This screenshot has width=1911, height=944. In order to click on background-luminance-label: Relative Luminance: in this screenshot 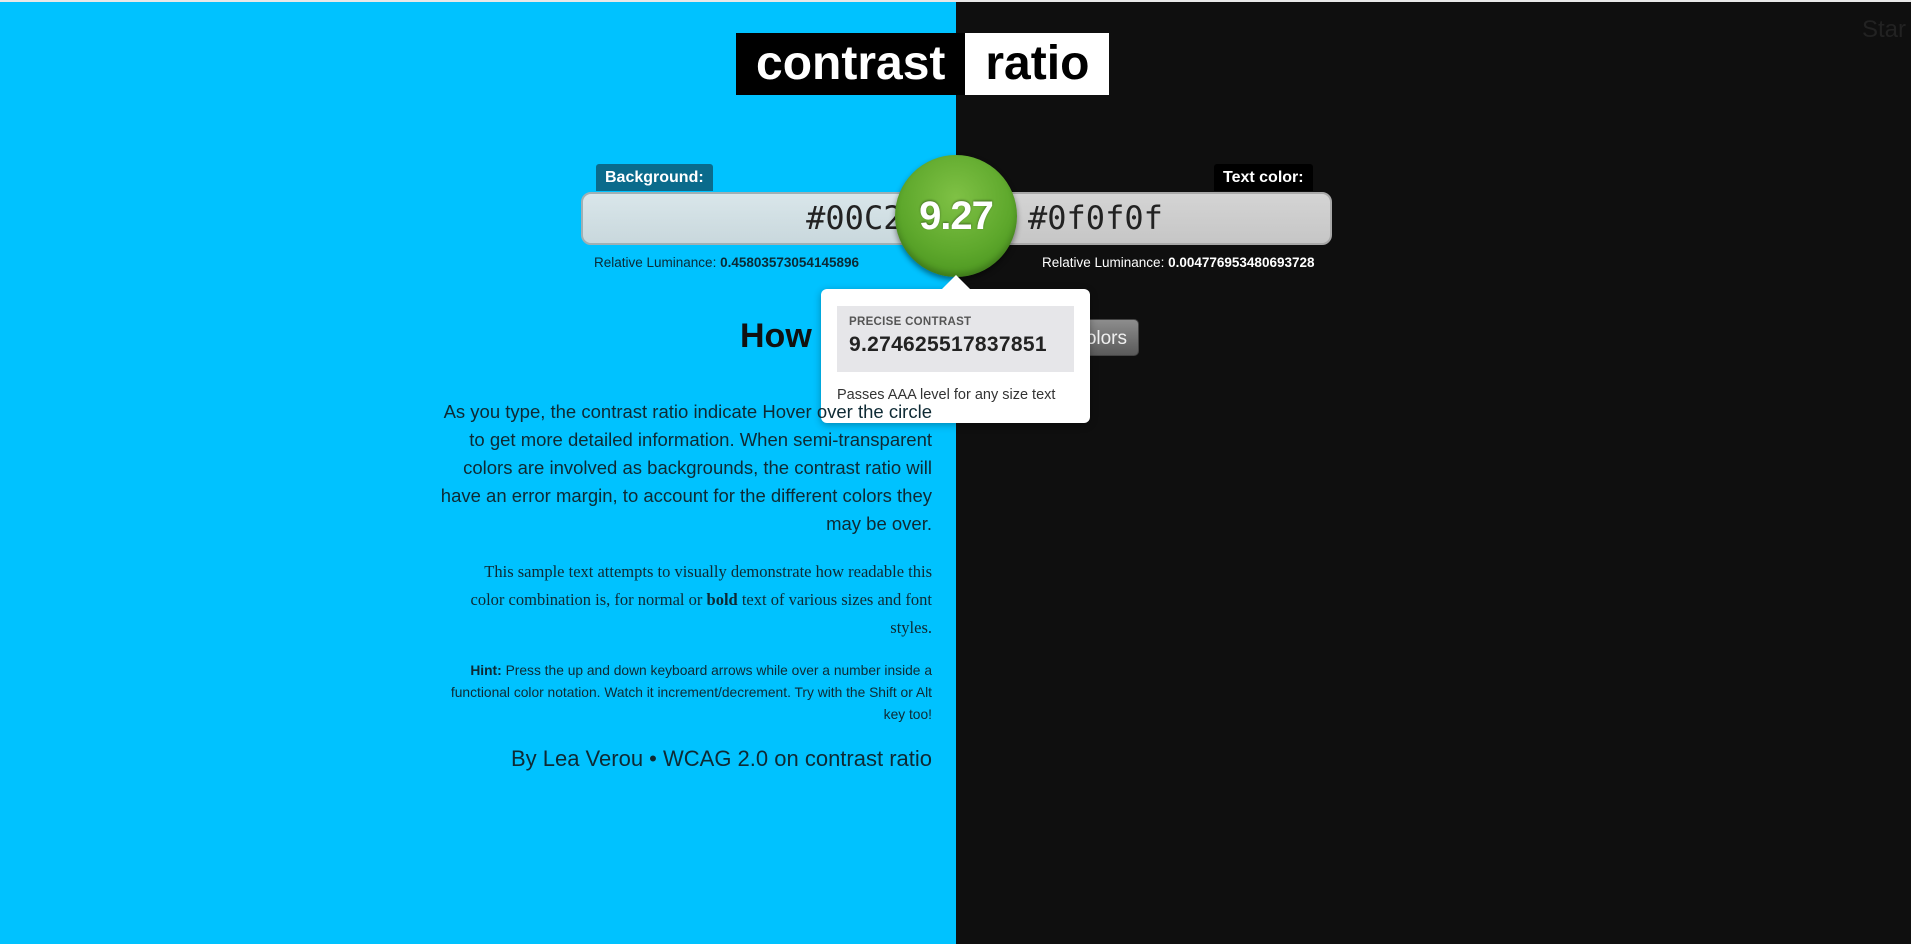, I will do `click(655, 262)`.